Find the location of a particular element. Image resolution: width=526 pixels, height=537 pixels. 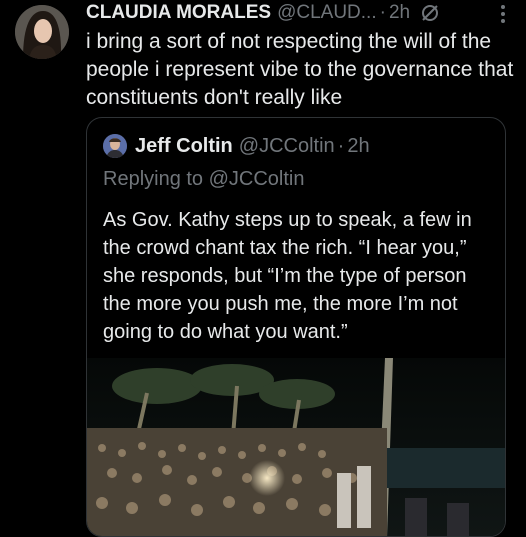

replying-to: Replying to @JCColtin is located at coordinates (204, 179).